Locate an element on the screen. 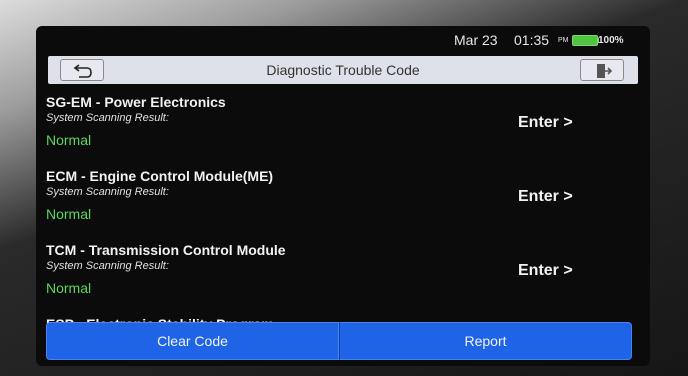  status-bar: Mar 23 01:35 PM 100% is located at coordinates (343, 40).